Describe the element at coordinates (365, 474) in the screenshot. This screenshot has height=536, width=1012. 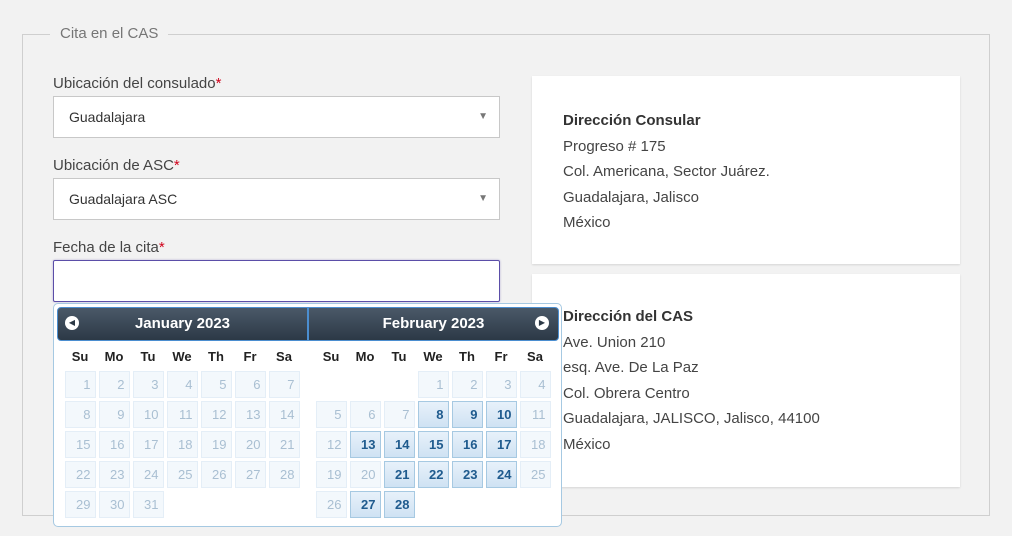
I see `calendar-day-disabled: 20` at that location.